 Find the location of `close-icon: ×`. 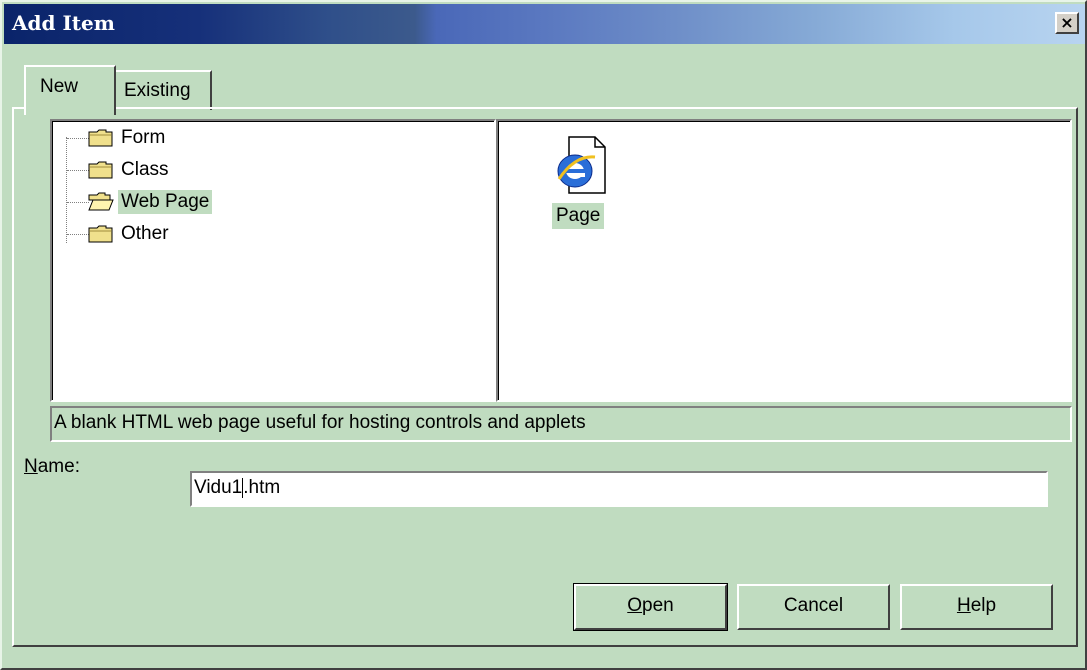

close-icon: × is located at coordinates (1067, 22).